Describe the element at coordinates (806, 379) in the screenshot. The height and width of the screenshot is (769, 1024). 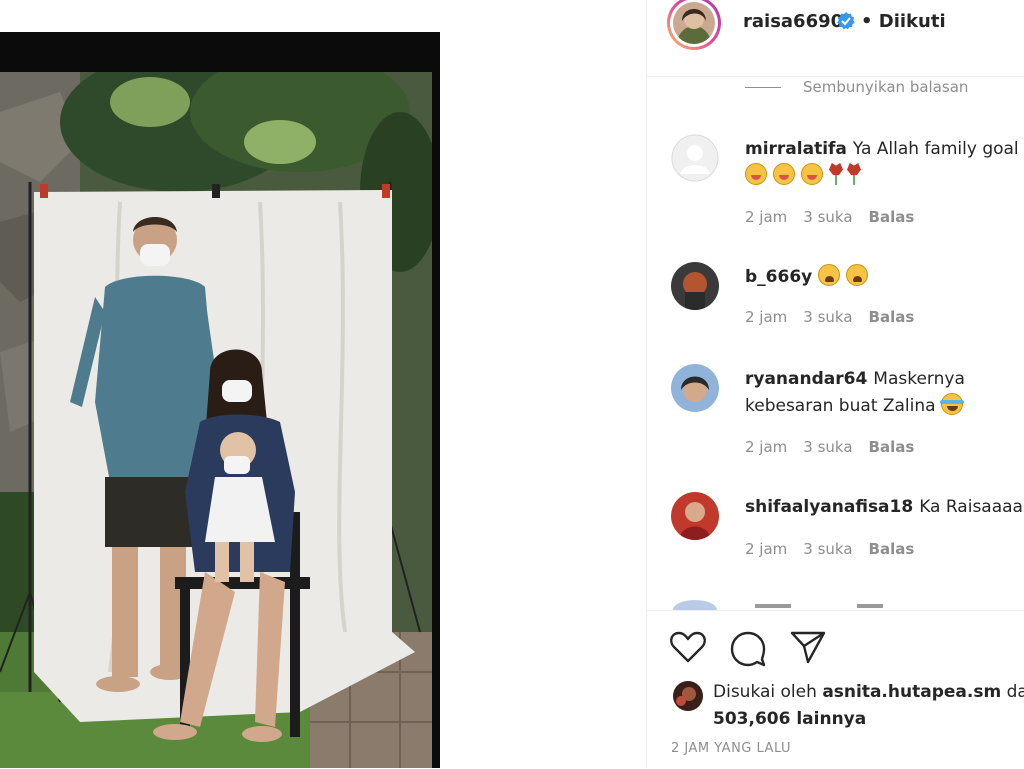
I see `commenter-username: ryanandar64` at that location.